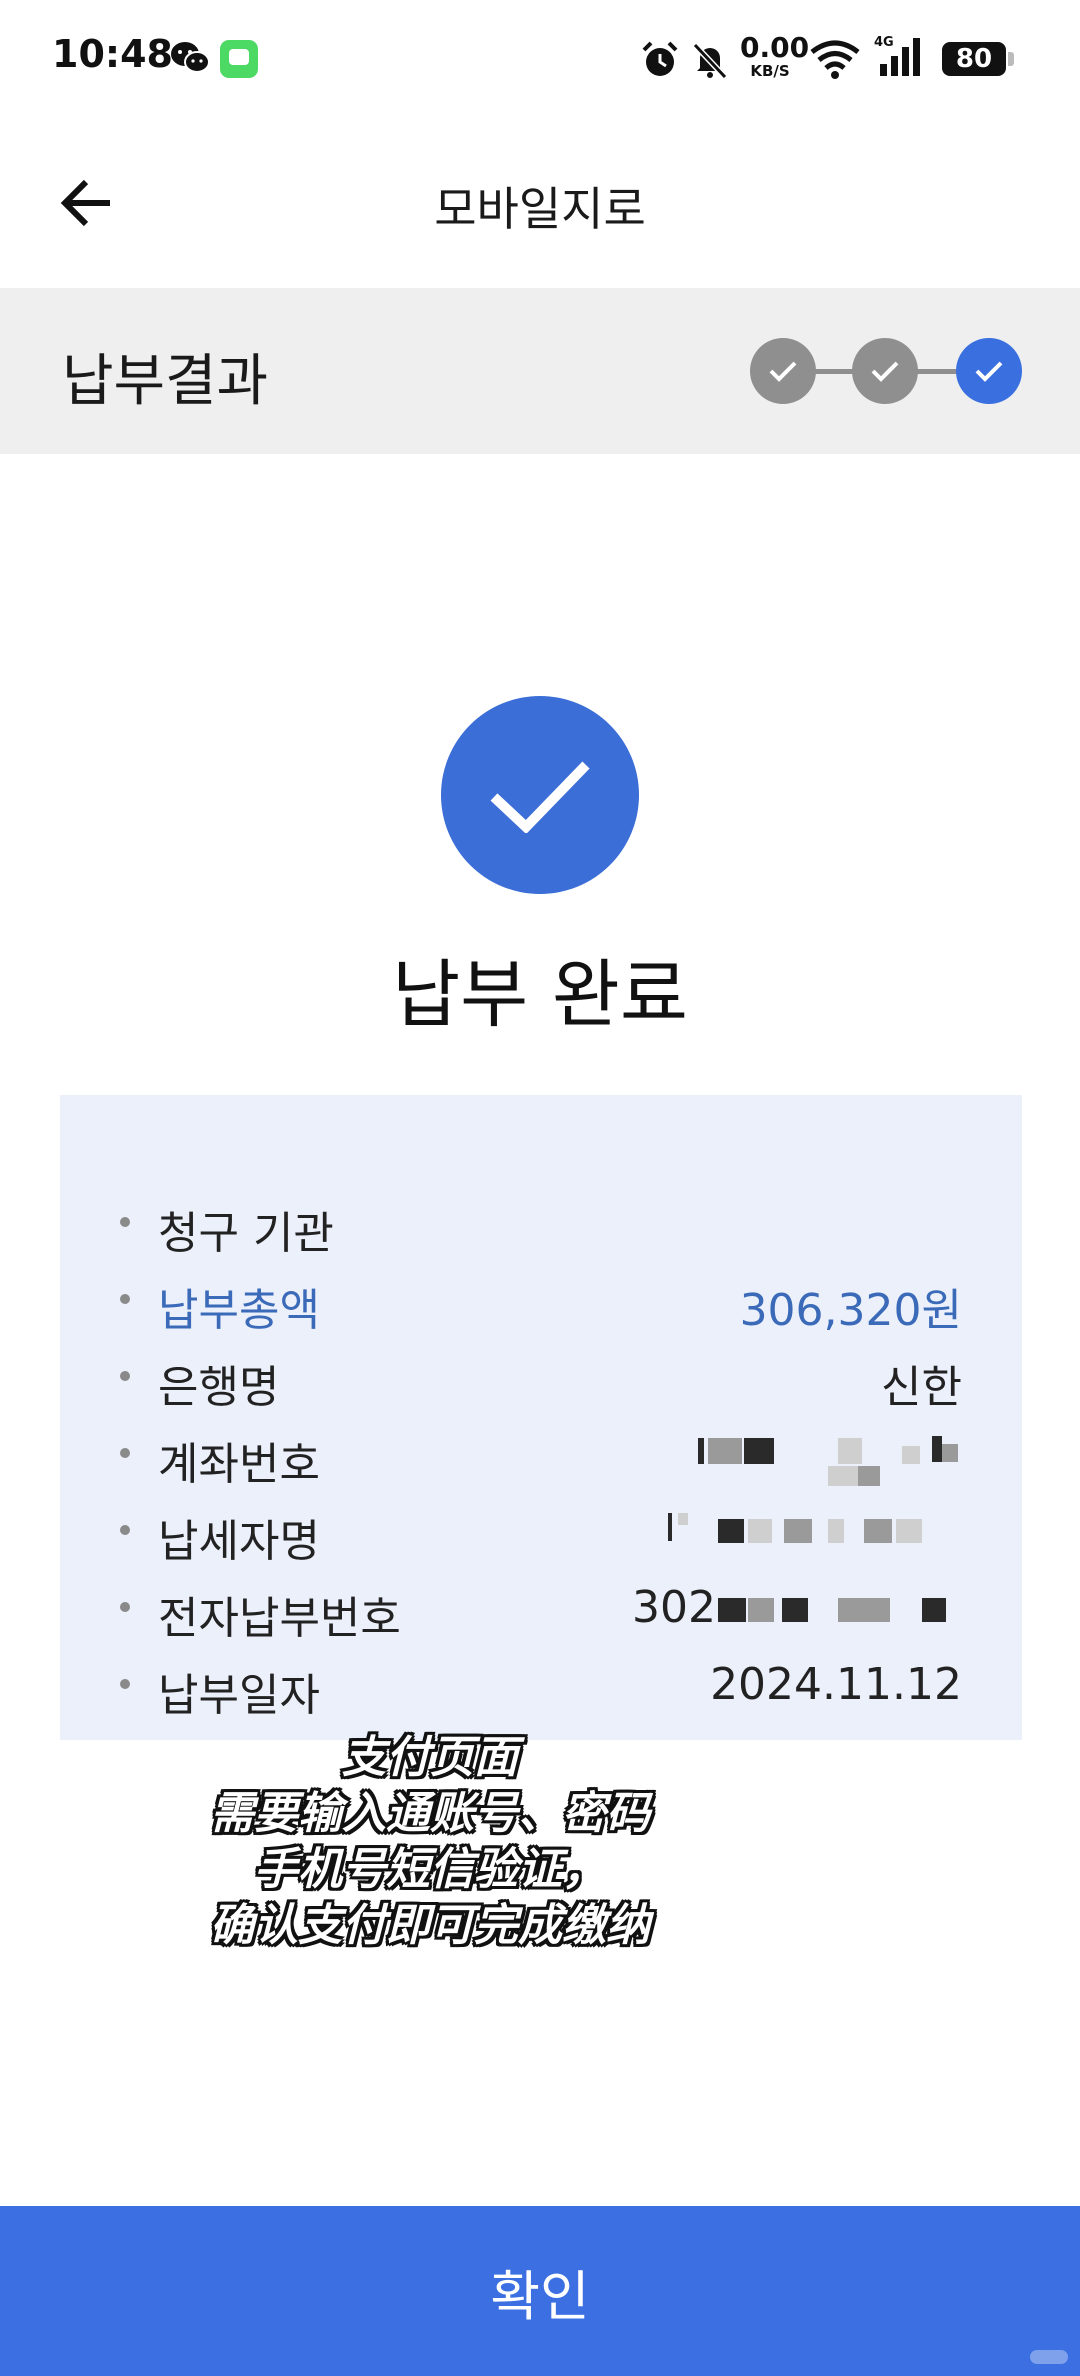 The height and width of the screenshot is (2376, 1080). I want to click on step-bar: 납부결과, so click(540, 371).